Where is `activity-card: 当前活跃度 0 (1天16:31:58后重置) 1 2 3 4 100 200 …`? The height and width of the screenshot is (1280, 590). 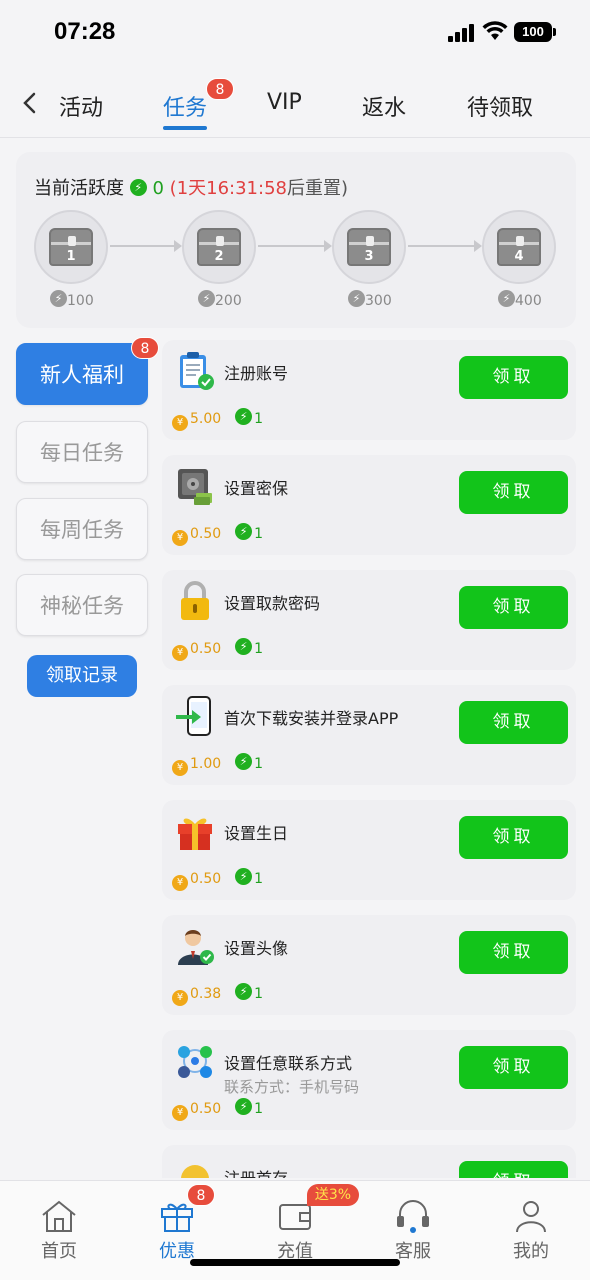 activity-card: 当前活跃度 0 (1天16:31:58后重置) 1 2 3 4 100 200 … is located at coordinates (296, 240).